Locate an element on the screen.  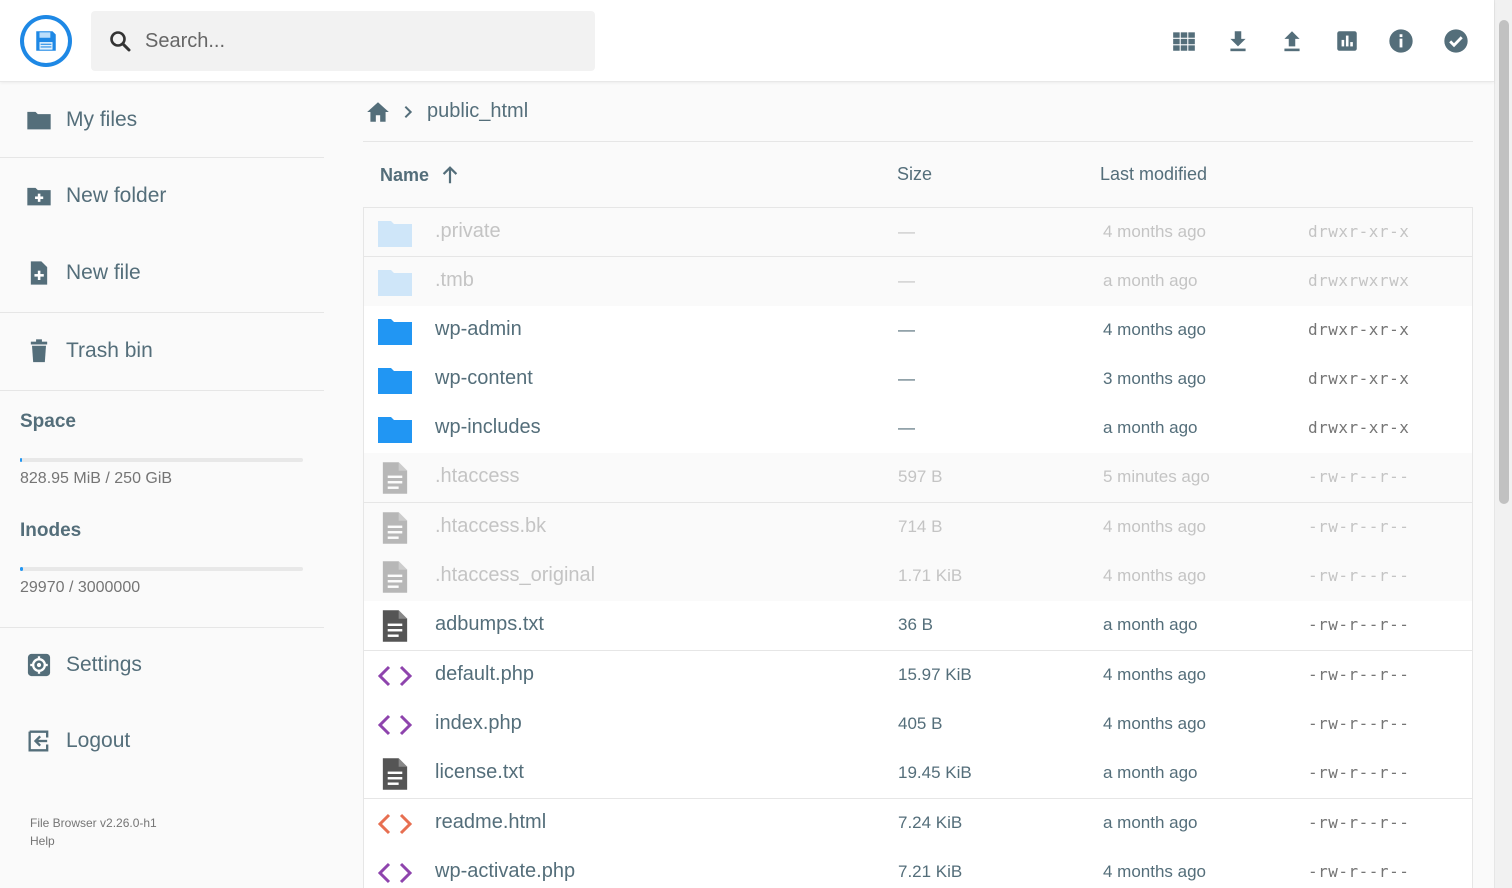
info-button is located at coordinates (1401, 41).